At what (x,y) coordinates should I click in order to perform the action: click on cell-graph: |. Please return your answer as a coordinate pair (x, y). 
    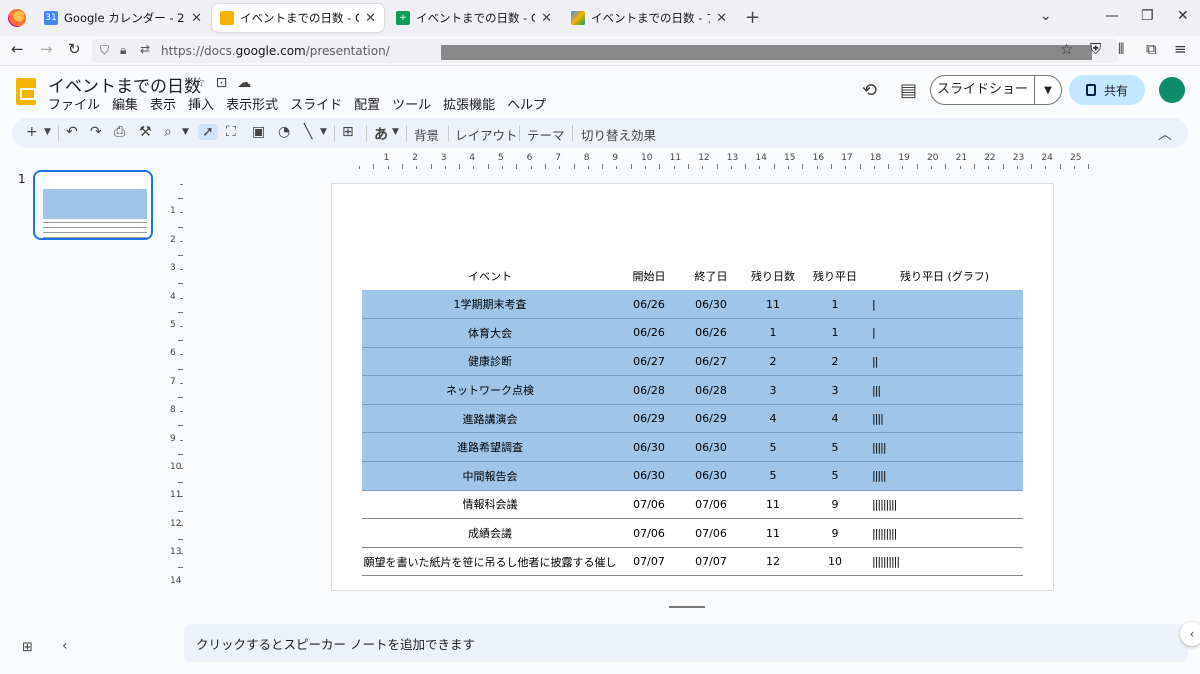
    Looking at the image, I should click on (944, 333).